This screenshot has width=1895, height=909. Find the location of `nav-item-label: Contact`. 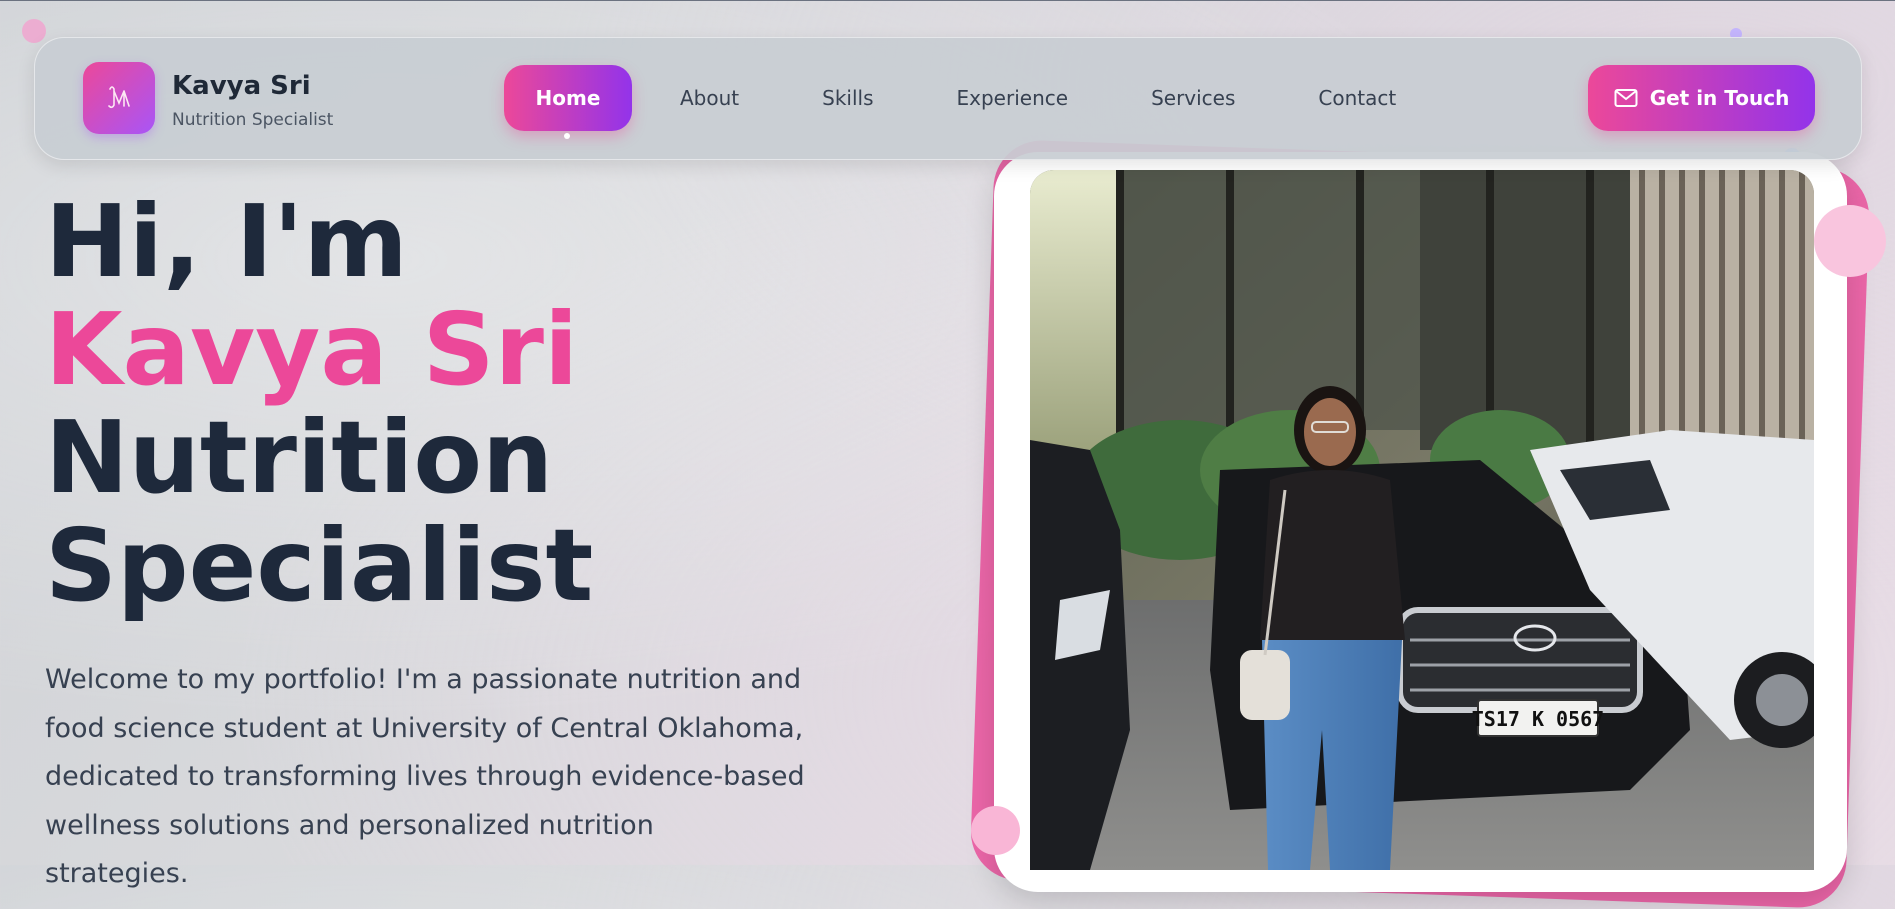

nav-item-label: Contact is located at coordinates (1357, 98).